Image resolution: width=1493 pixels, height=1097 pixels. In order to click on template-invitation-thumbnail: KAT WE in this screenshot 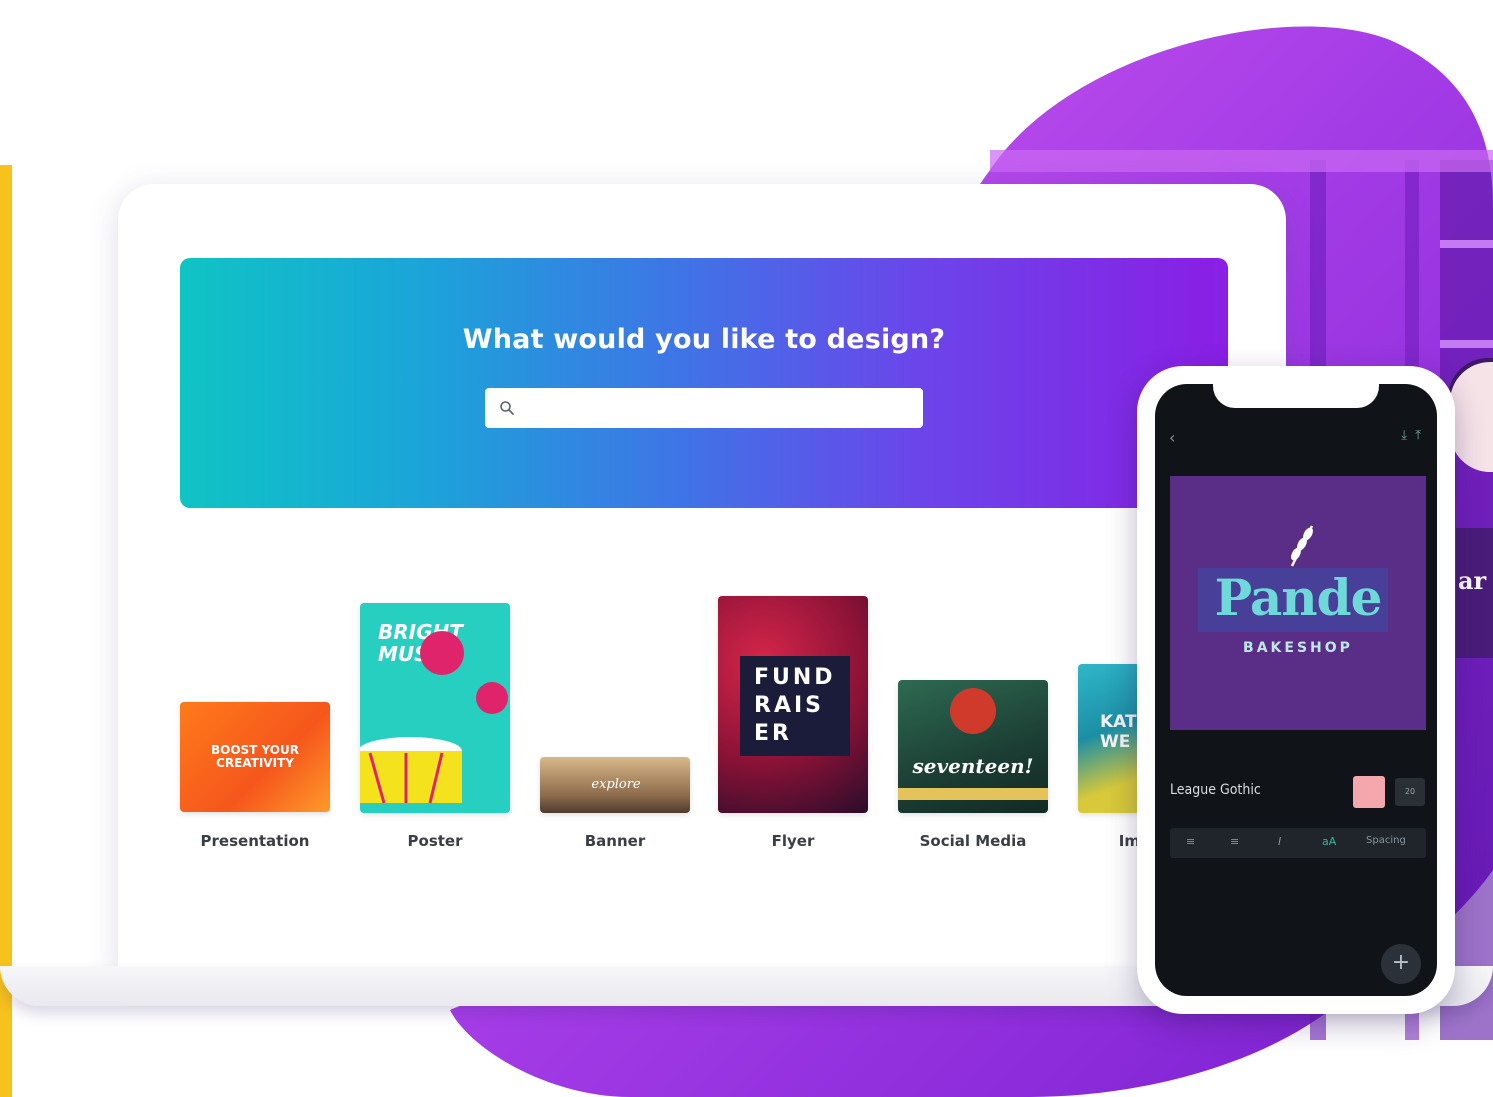, I will do `click(1109, 738)`.